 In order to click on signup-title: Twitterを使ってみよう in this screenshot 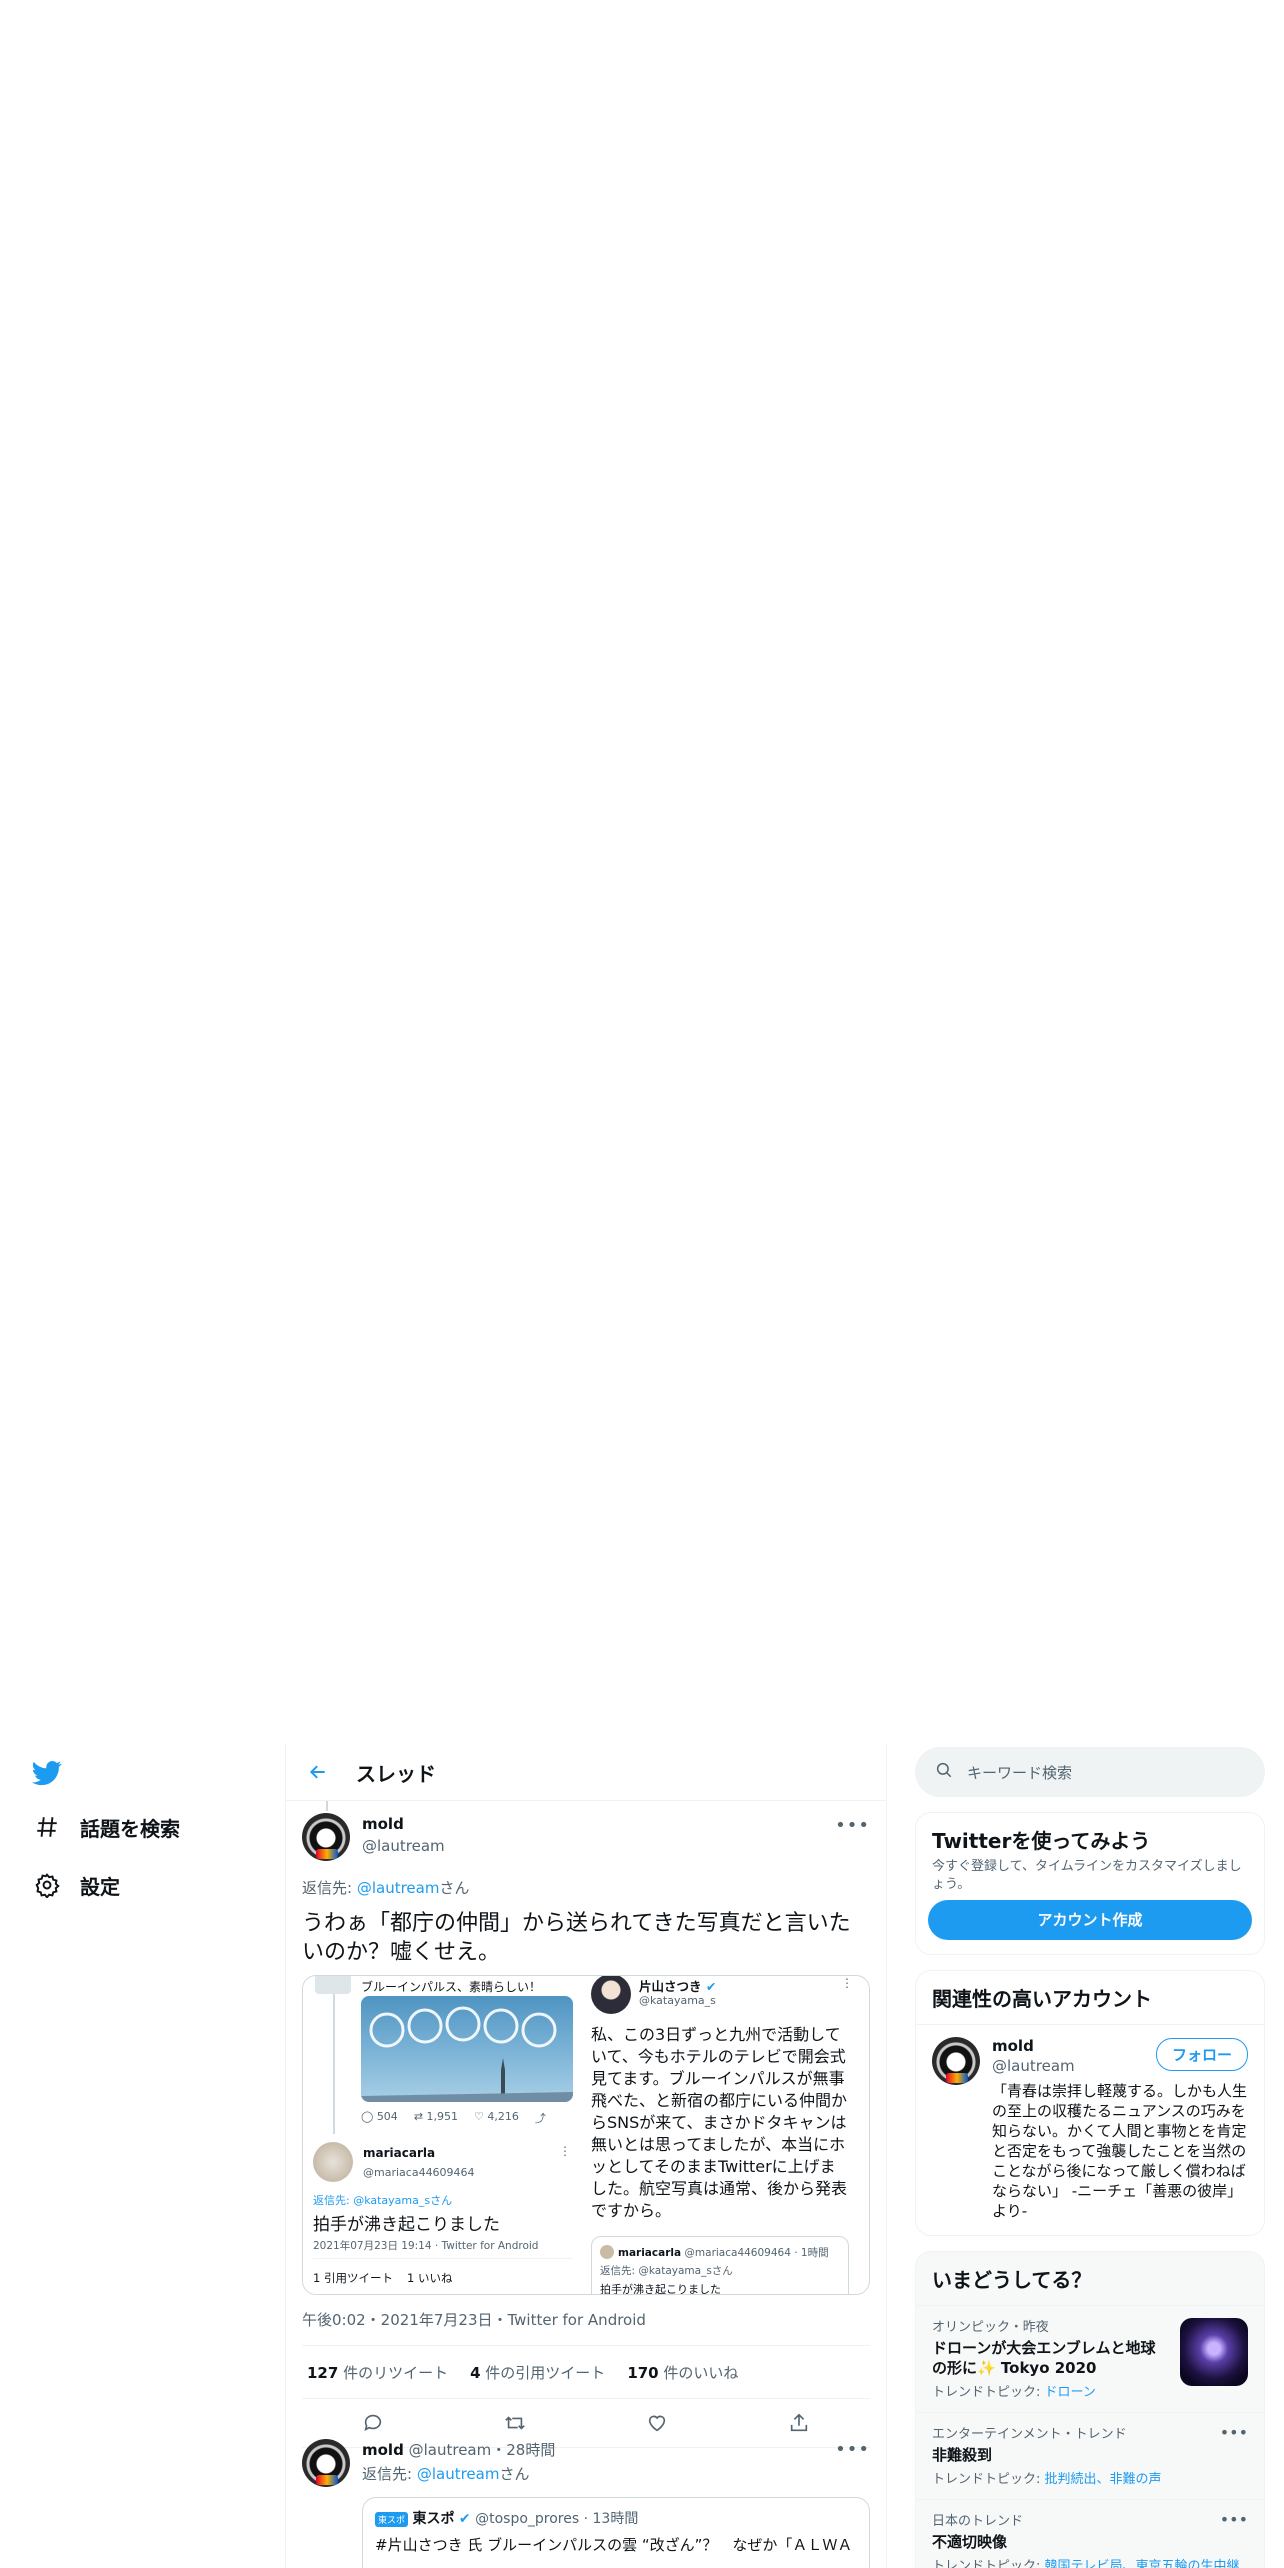, I will do `click(1041, 1841)`.